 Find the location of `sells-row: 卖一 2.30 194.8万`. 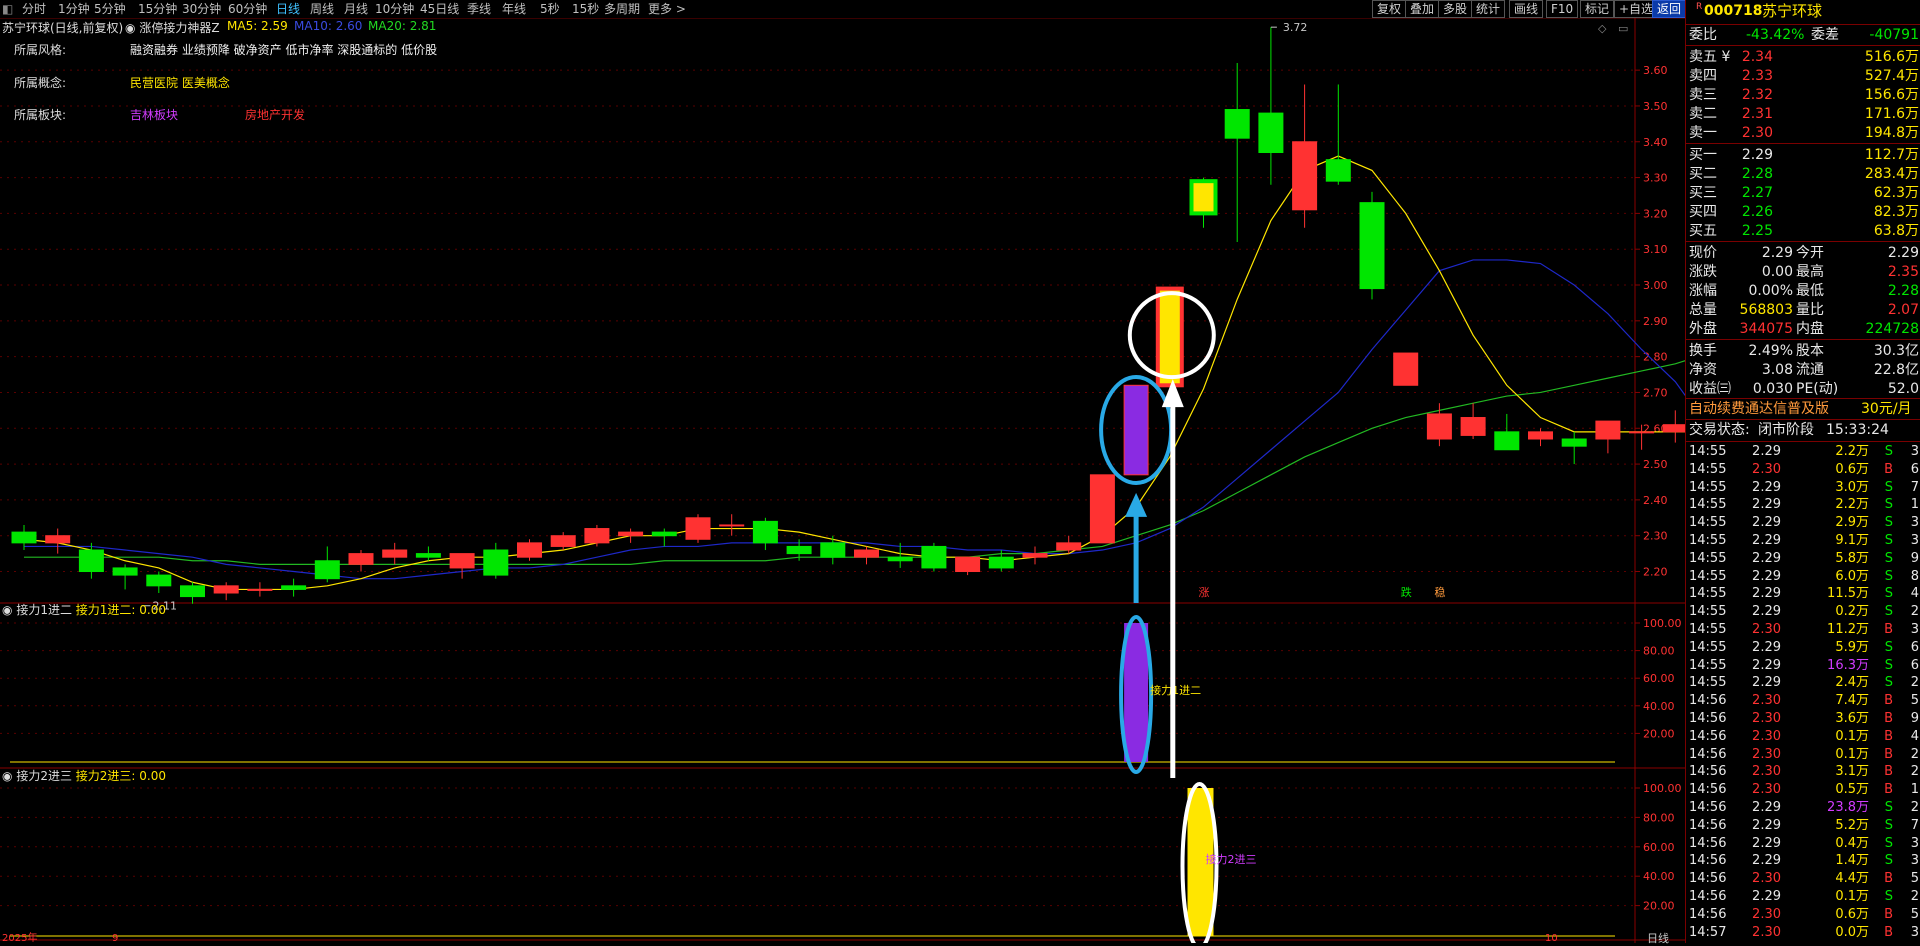

sells-row: 卖一 2.30 194.8万 is located at coordinates (1803, 133).